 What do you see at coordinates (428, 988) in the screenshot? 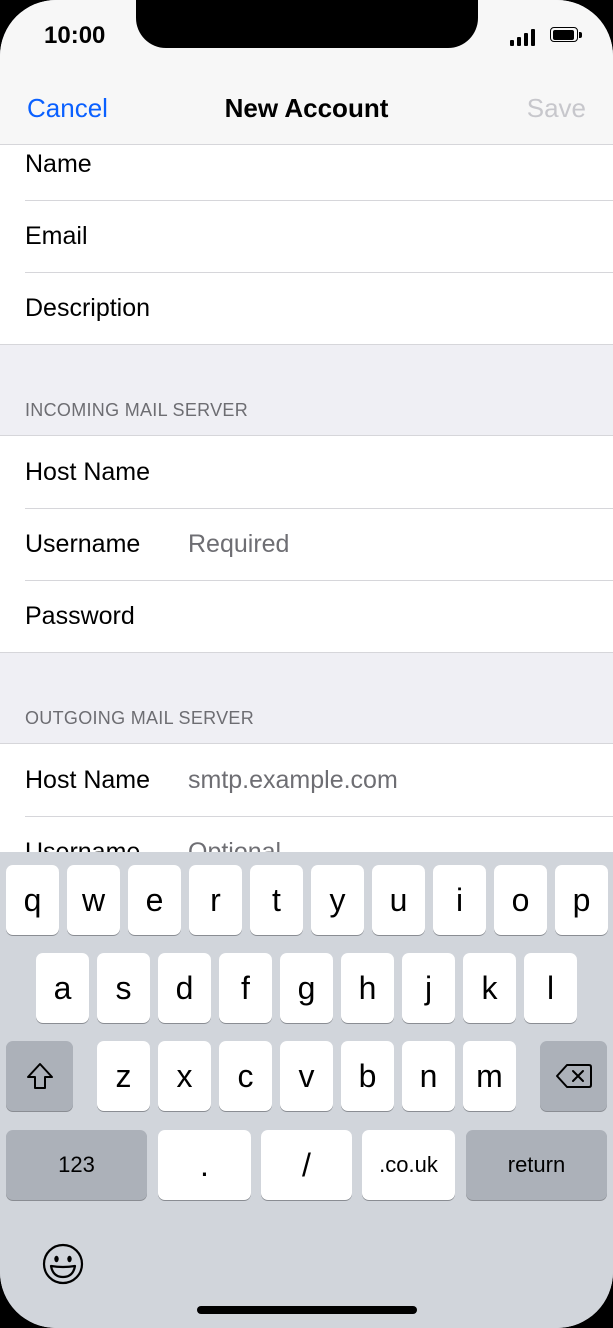
I see `key-j: j` at bounding box center [428, 988].